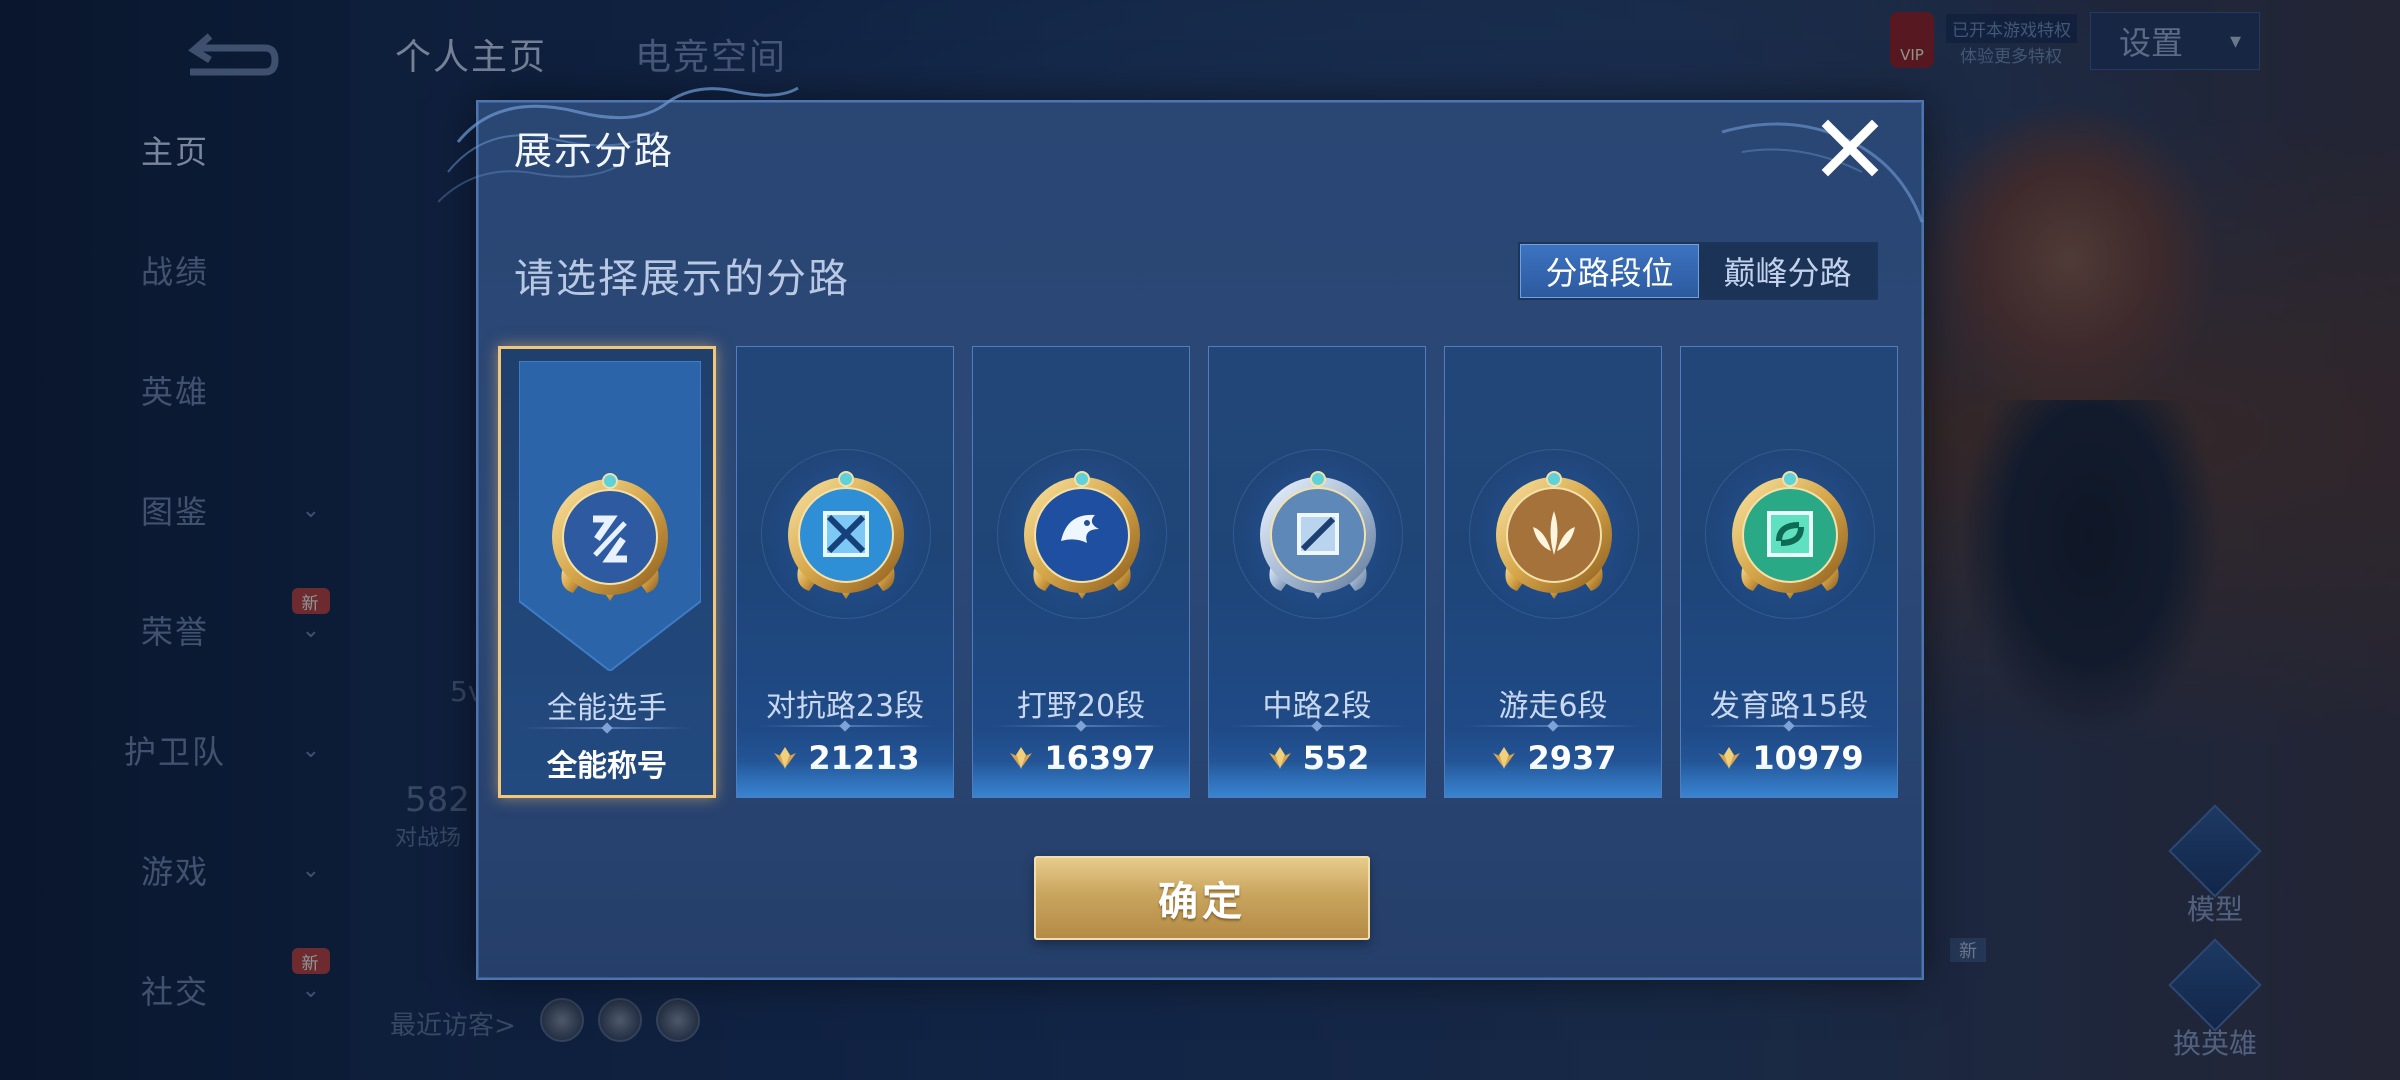 This screenshot has height=1080, width=2400. Describe the element at coordinates (1787, 271) in the screenshot. I see `toggle-peak-lane: 巅峰分路` at that location.